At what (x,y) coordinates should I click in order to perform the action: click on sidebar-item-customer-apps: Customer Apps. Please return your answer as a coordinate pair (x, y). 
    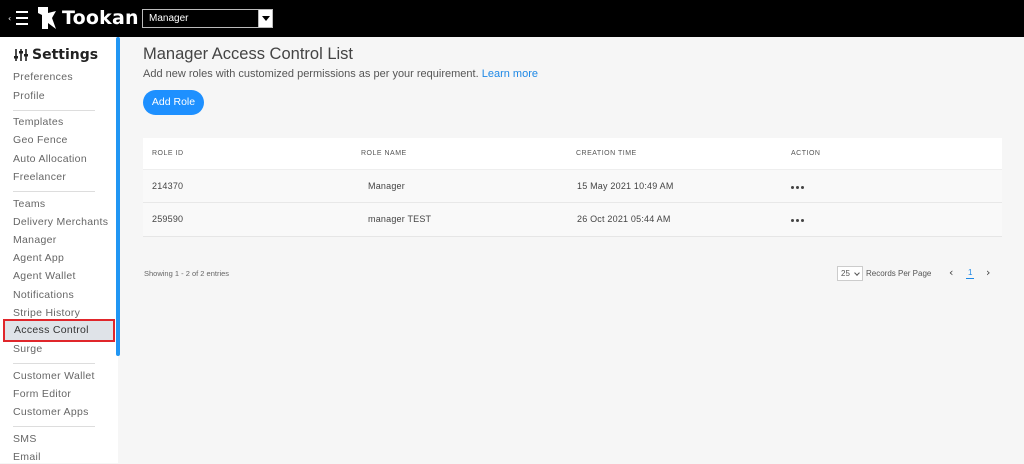
    Looking at the image, I should click on (51, 412).